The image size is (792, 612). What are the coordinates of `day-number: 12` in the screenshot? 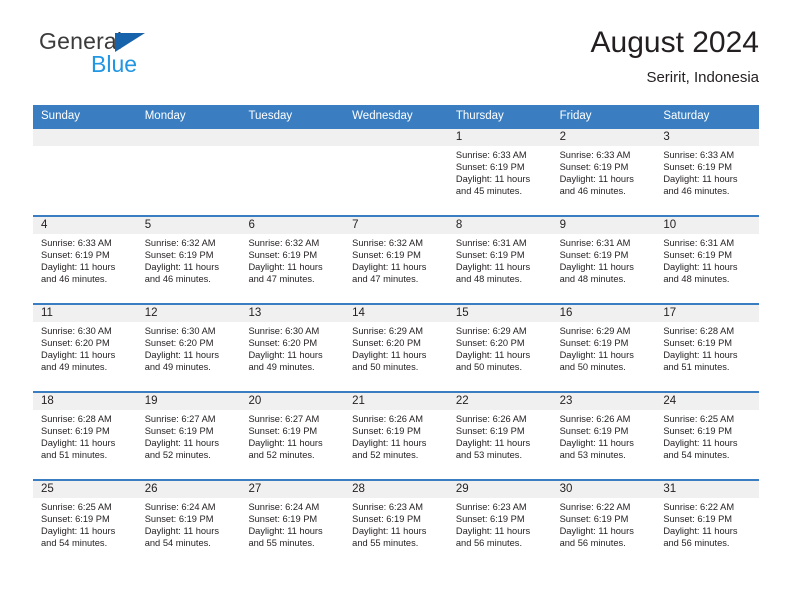 It's located at (188, 313).